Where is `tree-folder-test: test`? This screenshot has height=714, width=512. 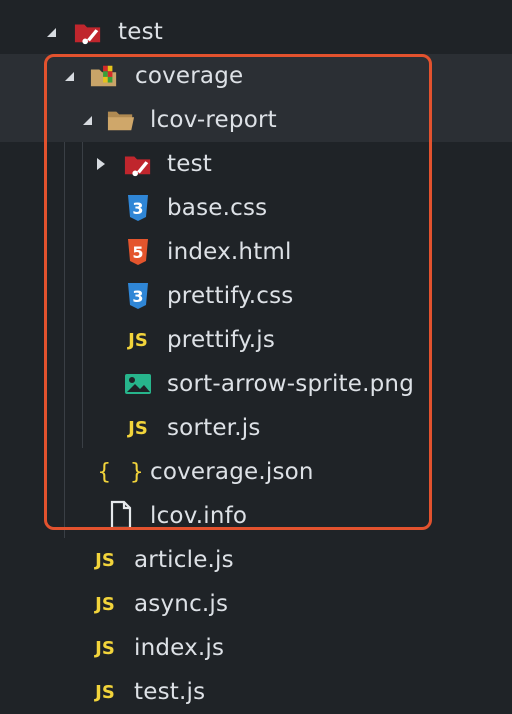
tree-folder-test: test is located at coordinates (256, 32).